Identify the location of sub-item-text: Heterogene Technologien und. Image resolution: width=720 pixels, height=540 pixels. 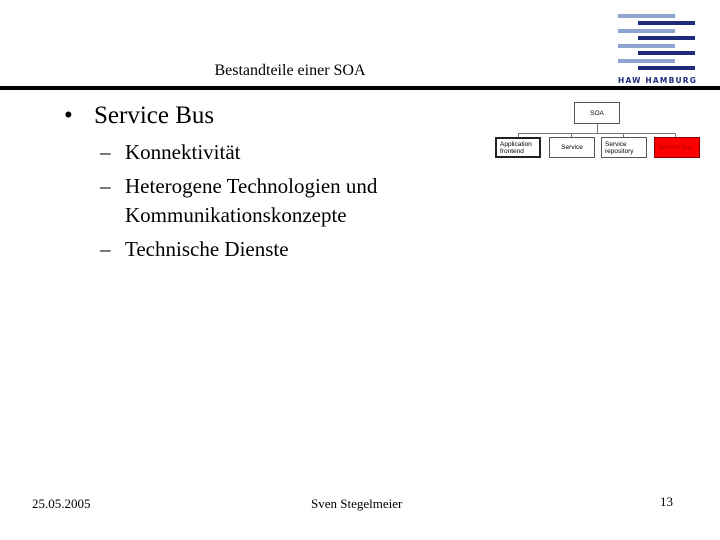
(251, 186).